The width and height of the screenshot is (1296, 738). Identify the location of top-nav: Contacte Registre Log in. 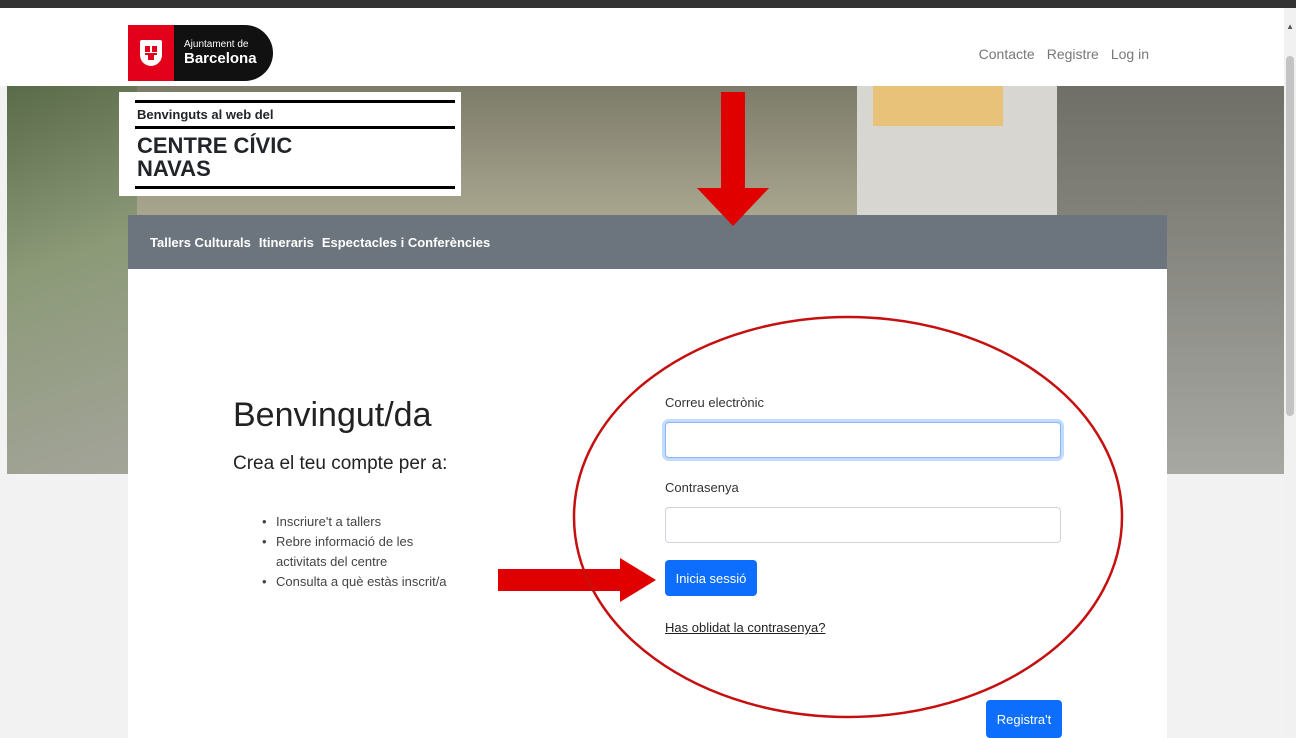
(1064, 54).